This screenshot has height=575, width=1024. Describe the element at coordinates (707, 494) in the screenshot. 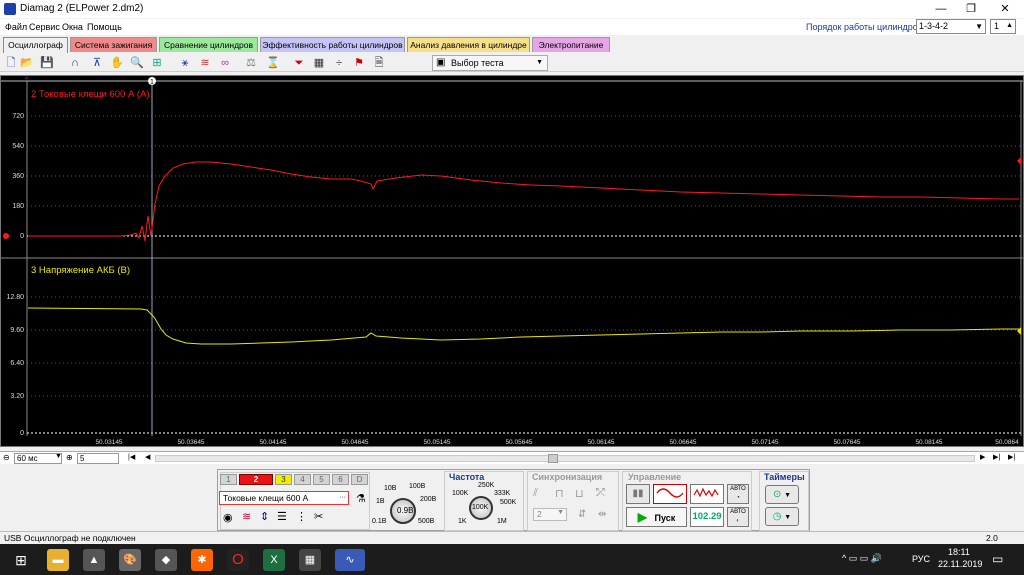

I see `noise-mode-button` at that location.